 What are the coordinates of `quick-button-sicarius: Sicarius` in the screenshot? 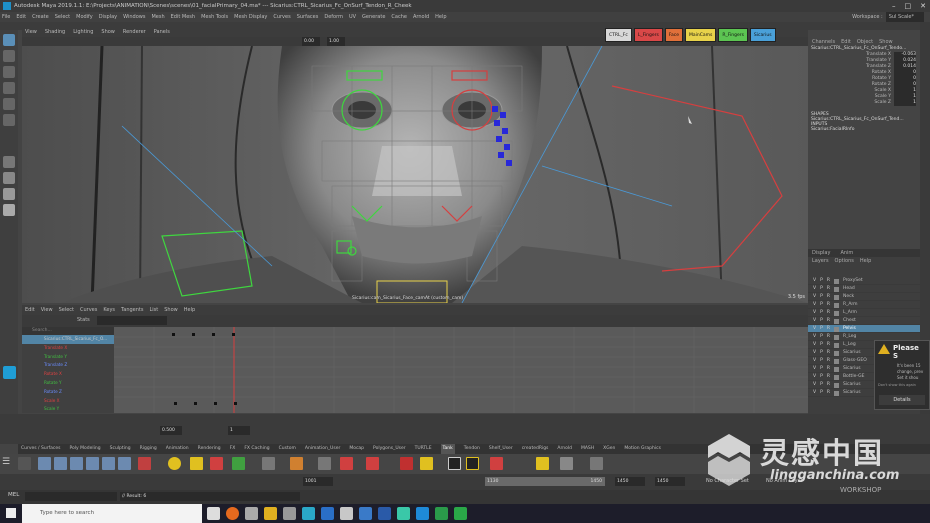 It's located at (762, 35).